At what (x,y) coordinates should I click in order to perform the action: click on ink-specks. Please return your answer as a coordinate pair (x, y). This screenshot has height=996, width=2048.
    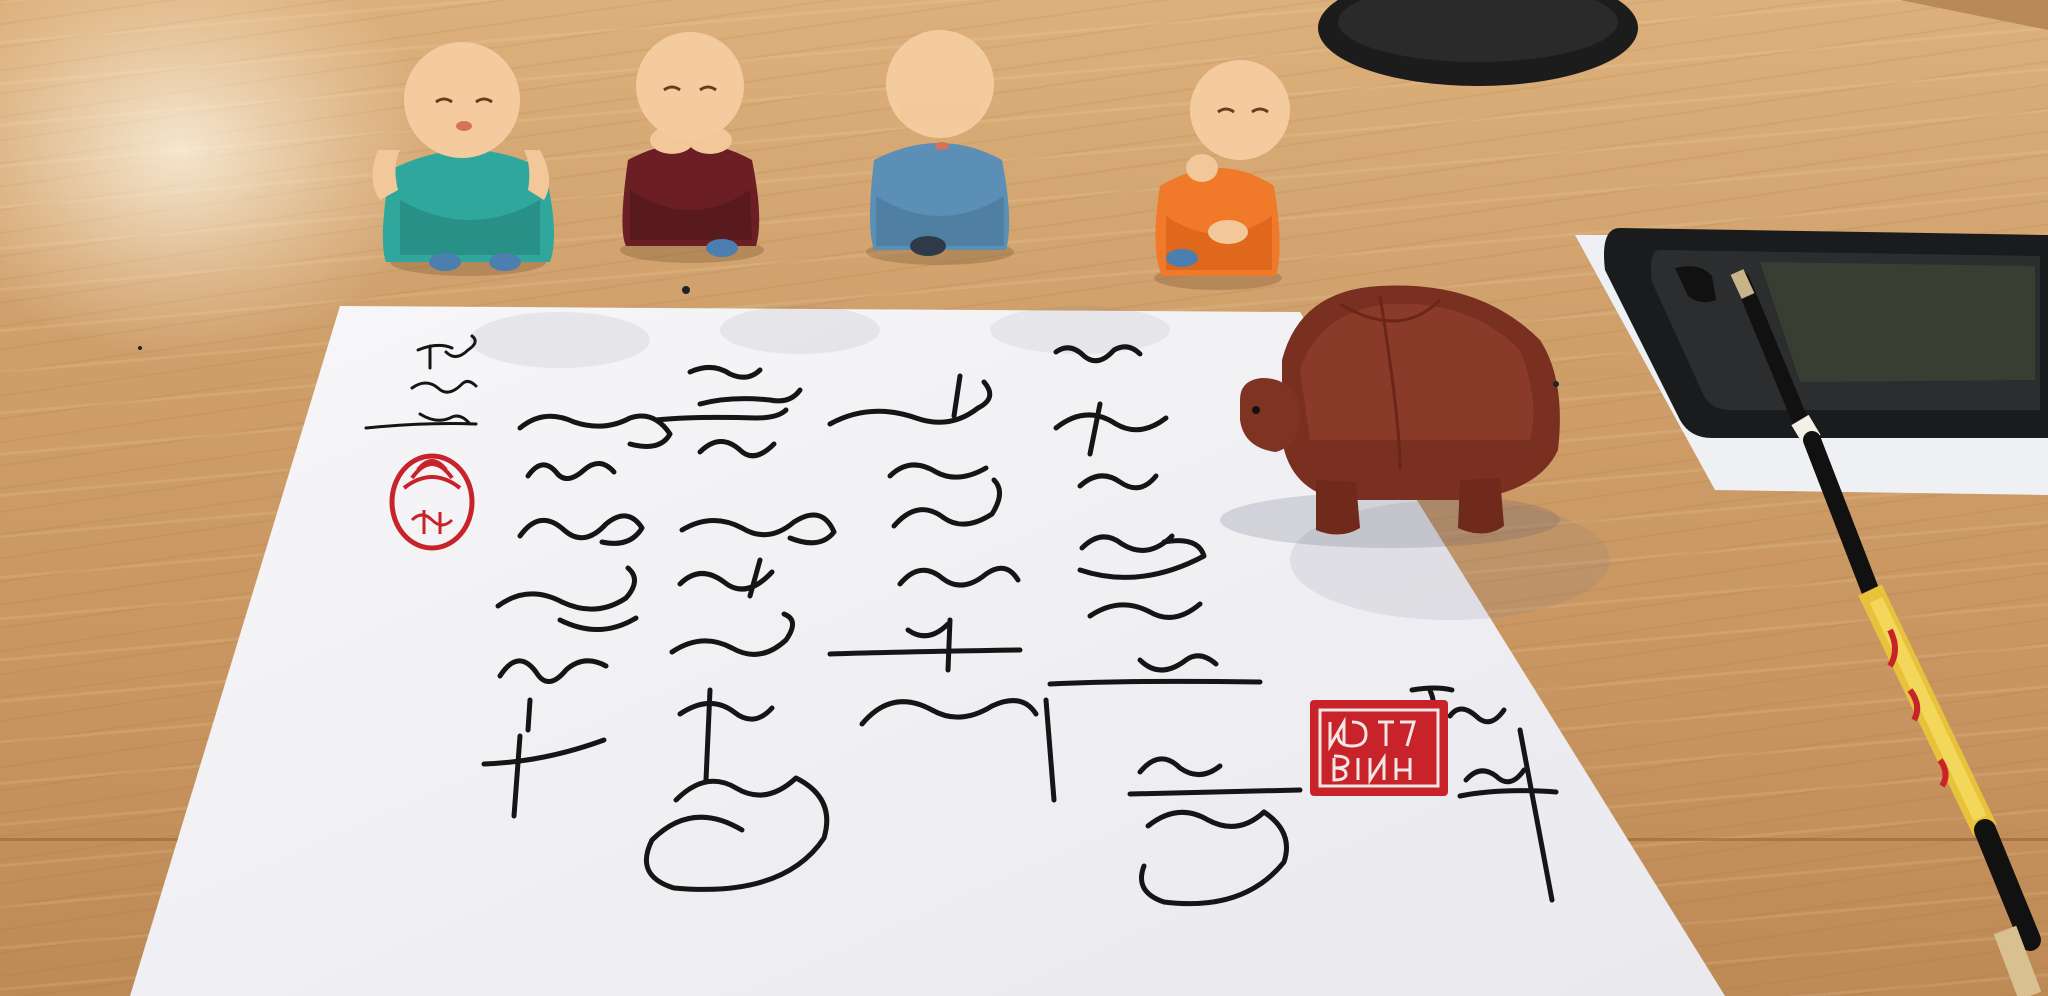
    Looking at the image, I should click on (848, 336).